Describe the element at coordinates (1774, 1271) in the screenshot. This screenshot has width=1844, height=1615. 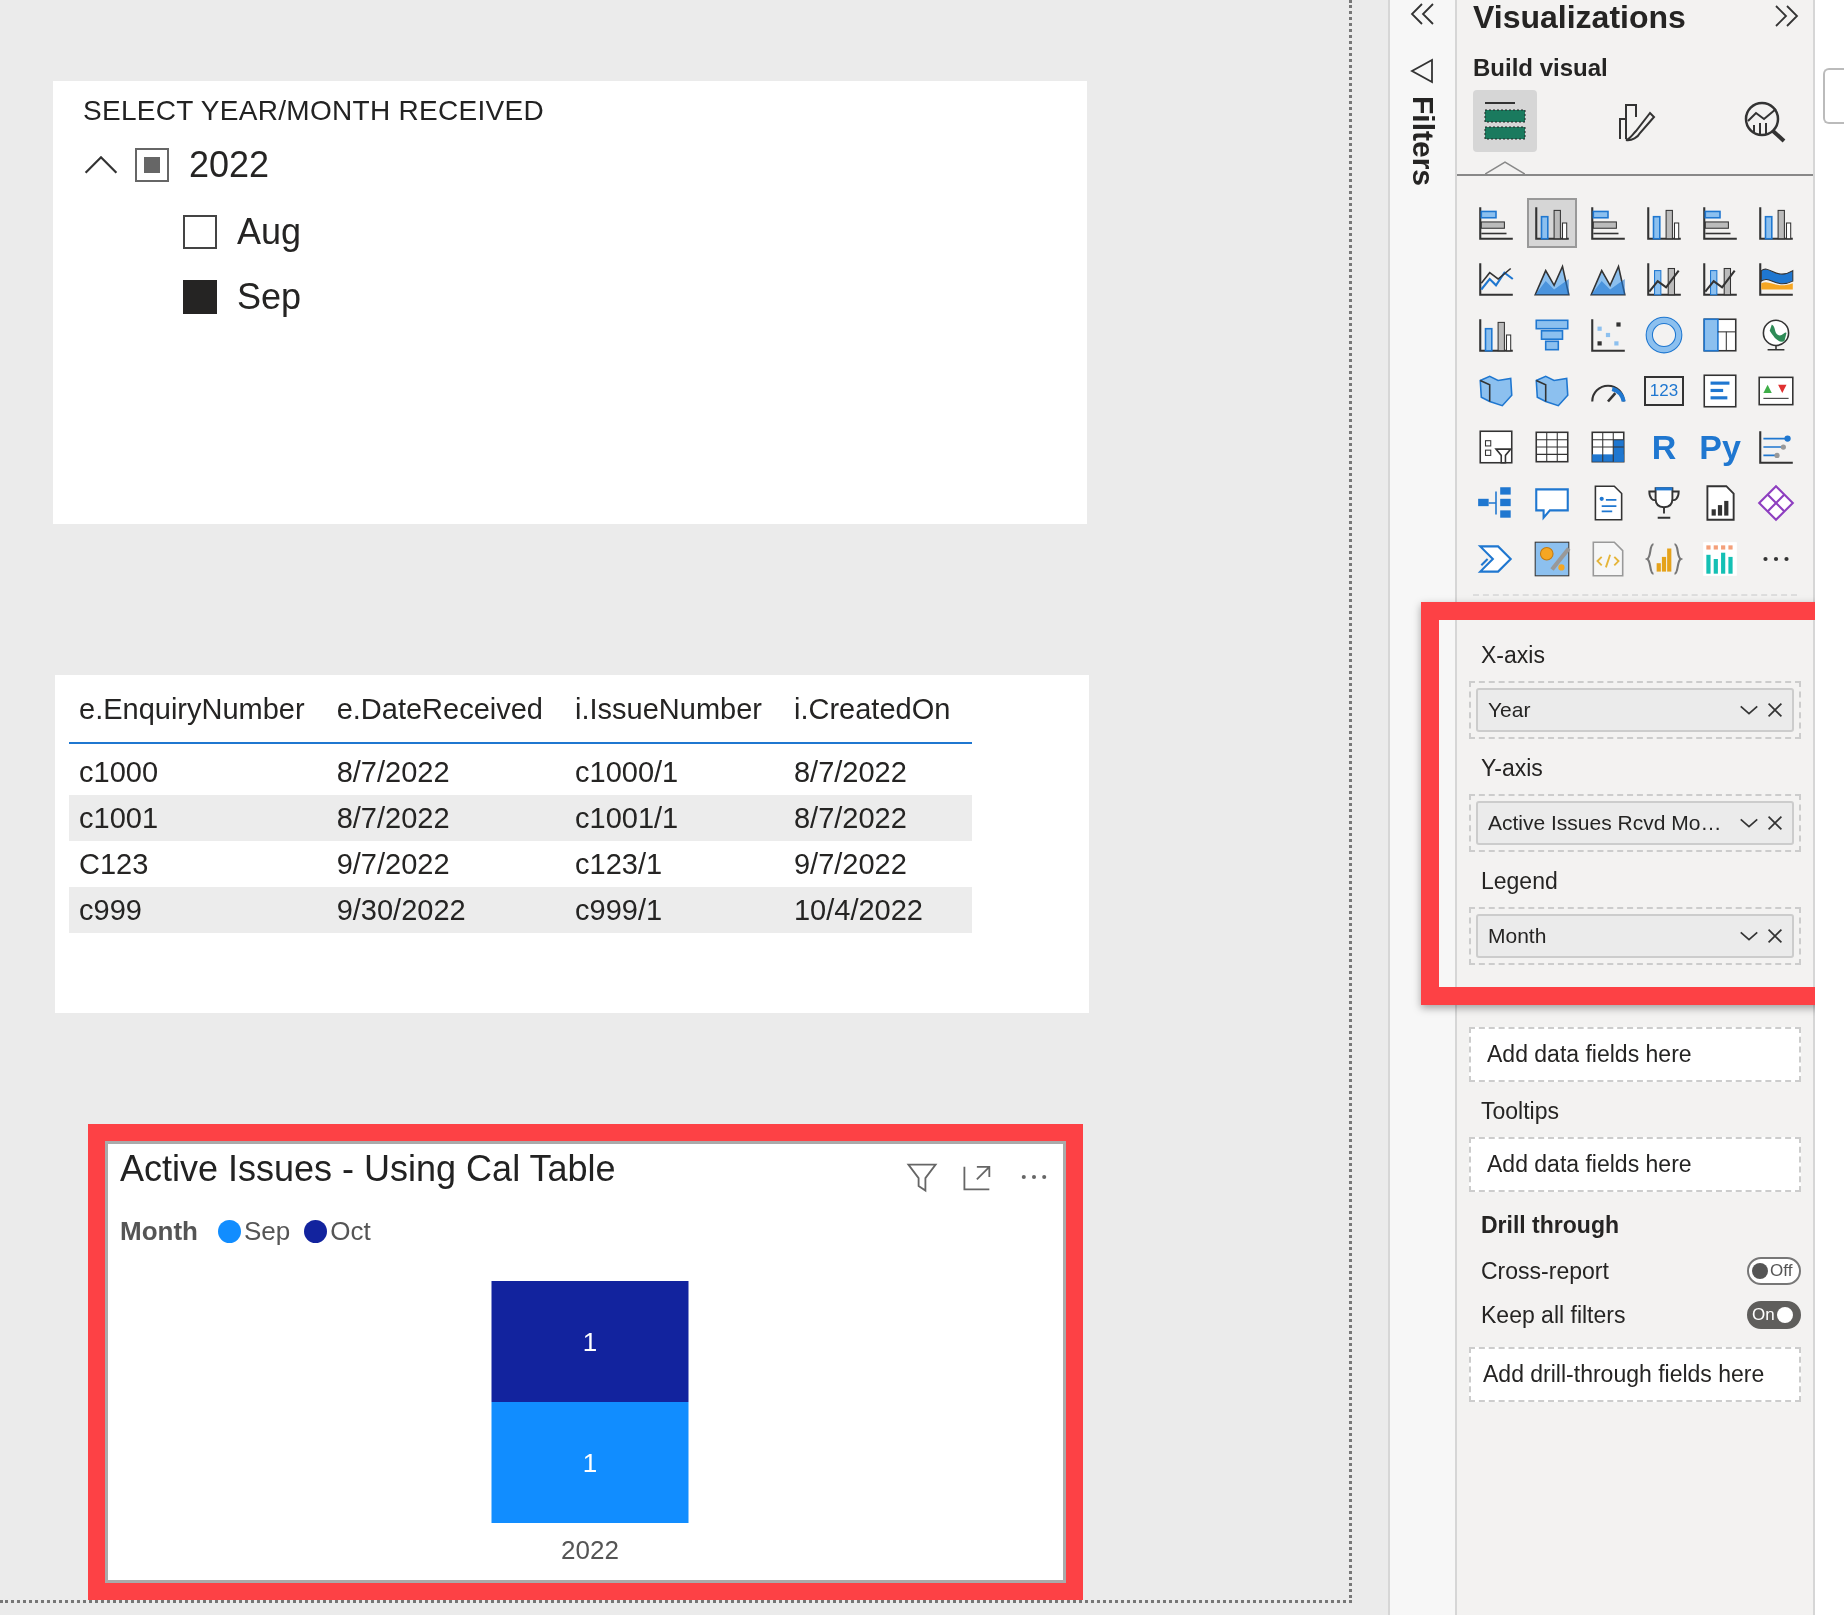
I see `toggle-switch: Off` at that location.